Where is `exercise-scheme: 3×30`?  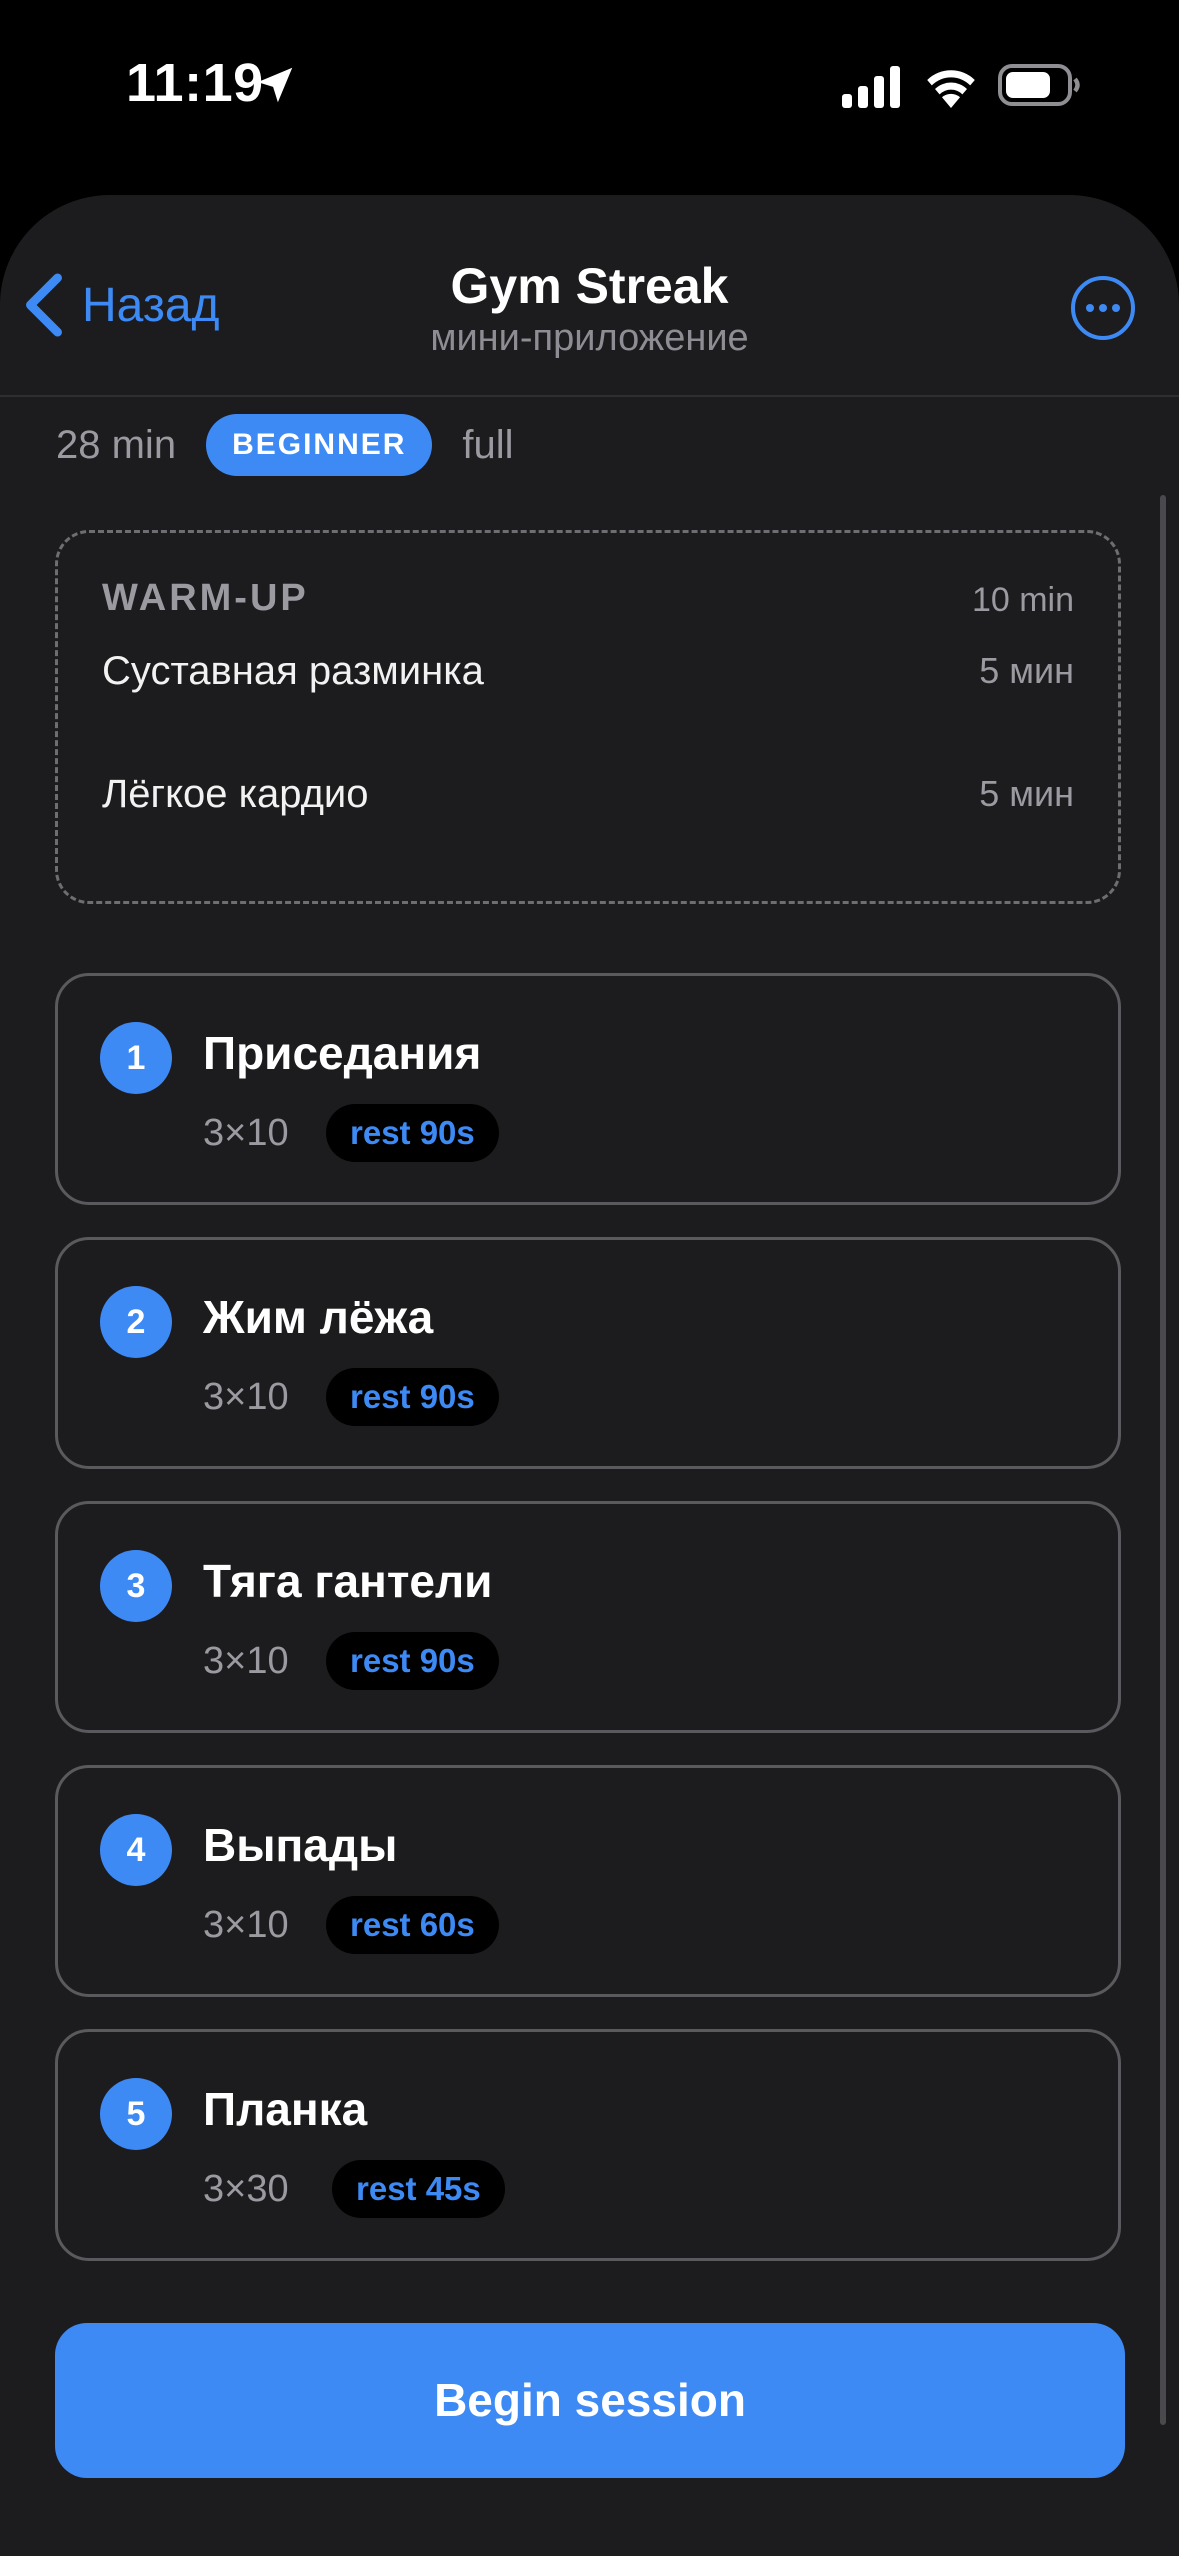 exercise-scheme: 3×30 is located at coordinates (246, 2189).